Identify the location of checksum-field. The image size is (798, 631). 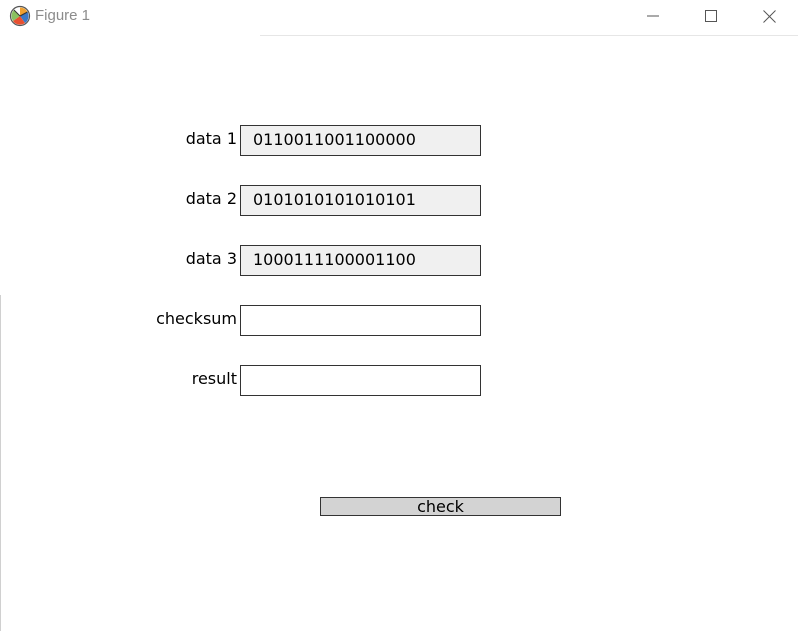
(360, 320).